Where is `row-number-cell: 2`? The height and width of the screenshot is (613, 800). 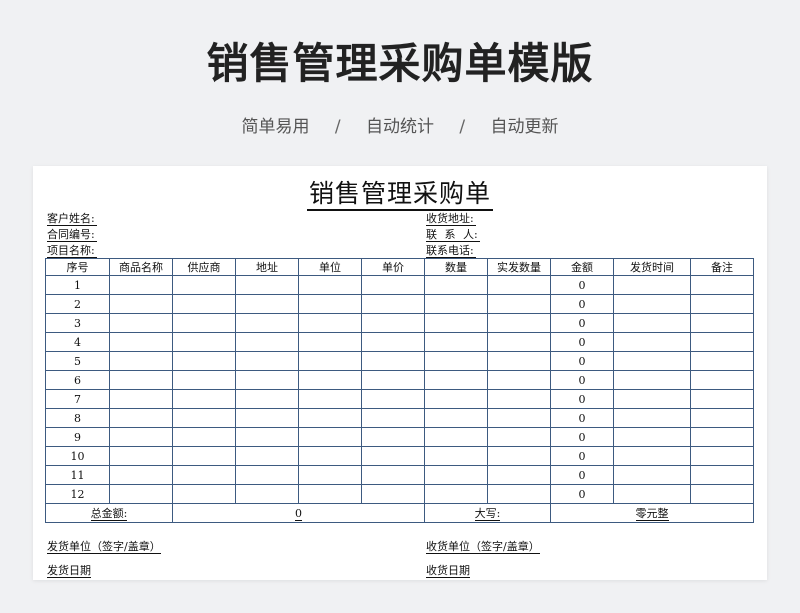
row-number-cell: 2 is located at coordinates (77, 304).